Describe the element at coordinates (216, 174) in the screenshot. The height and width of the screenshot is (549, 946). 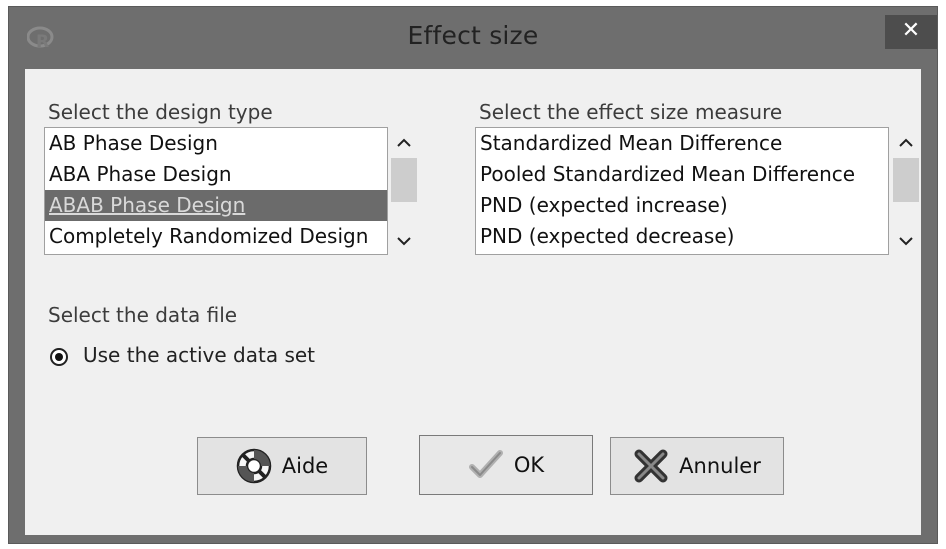
I see `list-item: ABA Phase Design` at that location.